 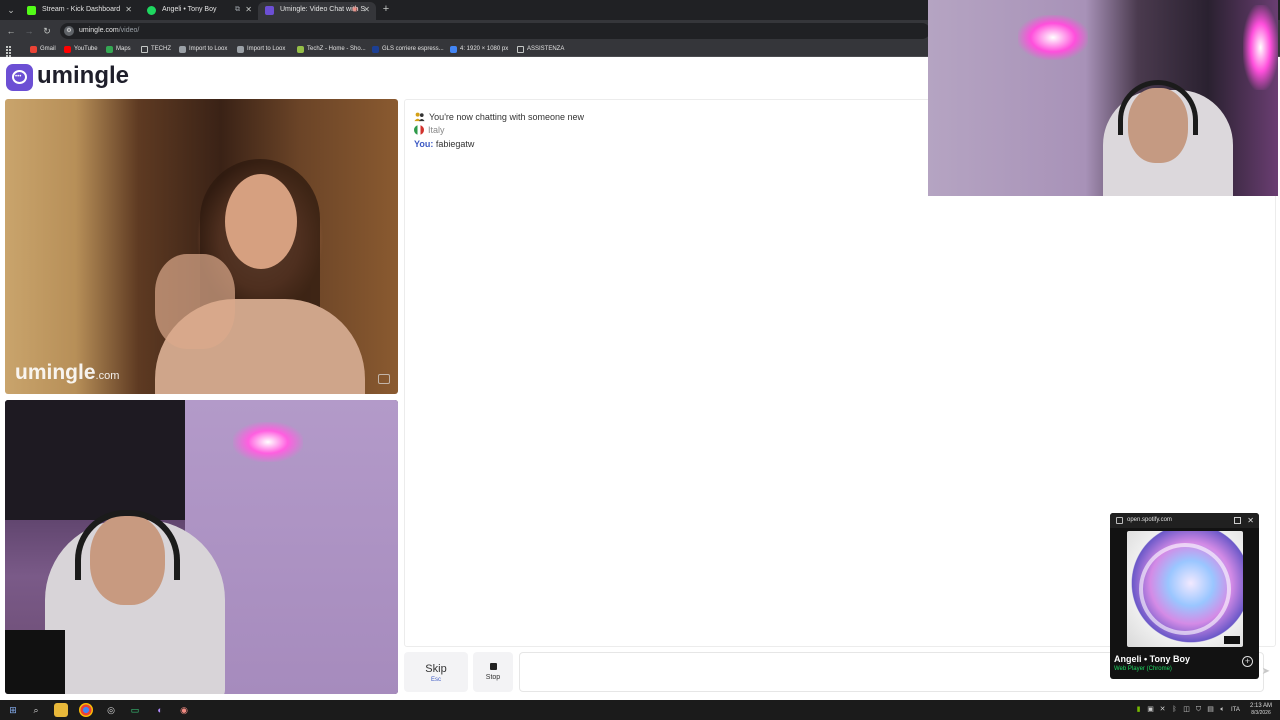 What do you see at coordinates (35, 662) in the screenshot?
I see `microphone` at bounding box center [35, 662].